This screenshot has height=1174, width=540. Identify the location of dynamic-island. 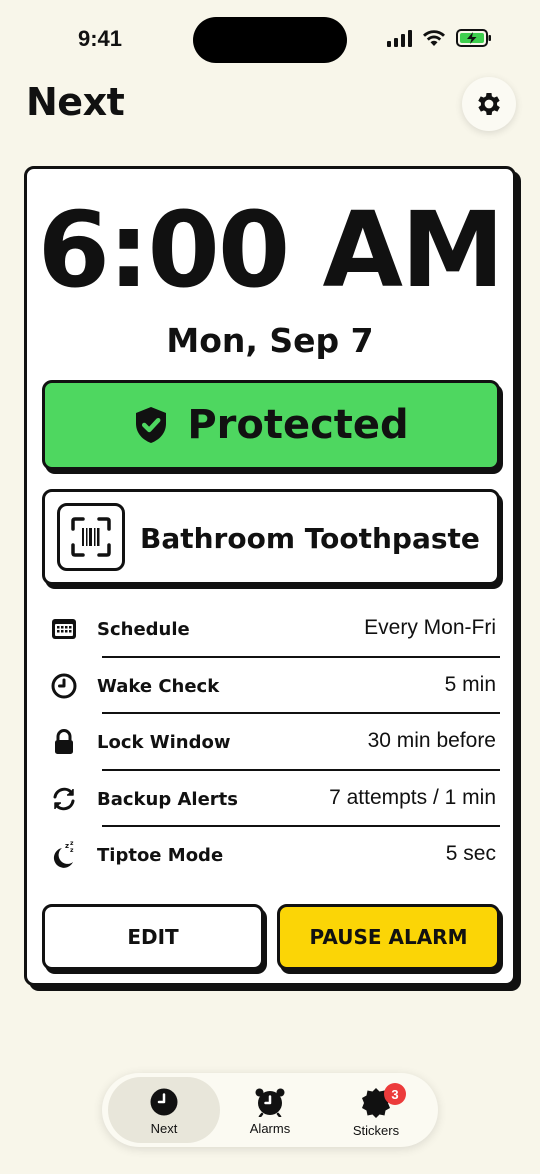
(270, 40).